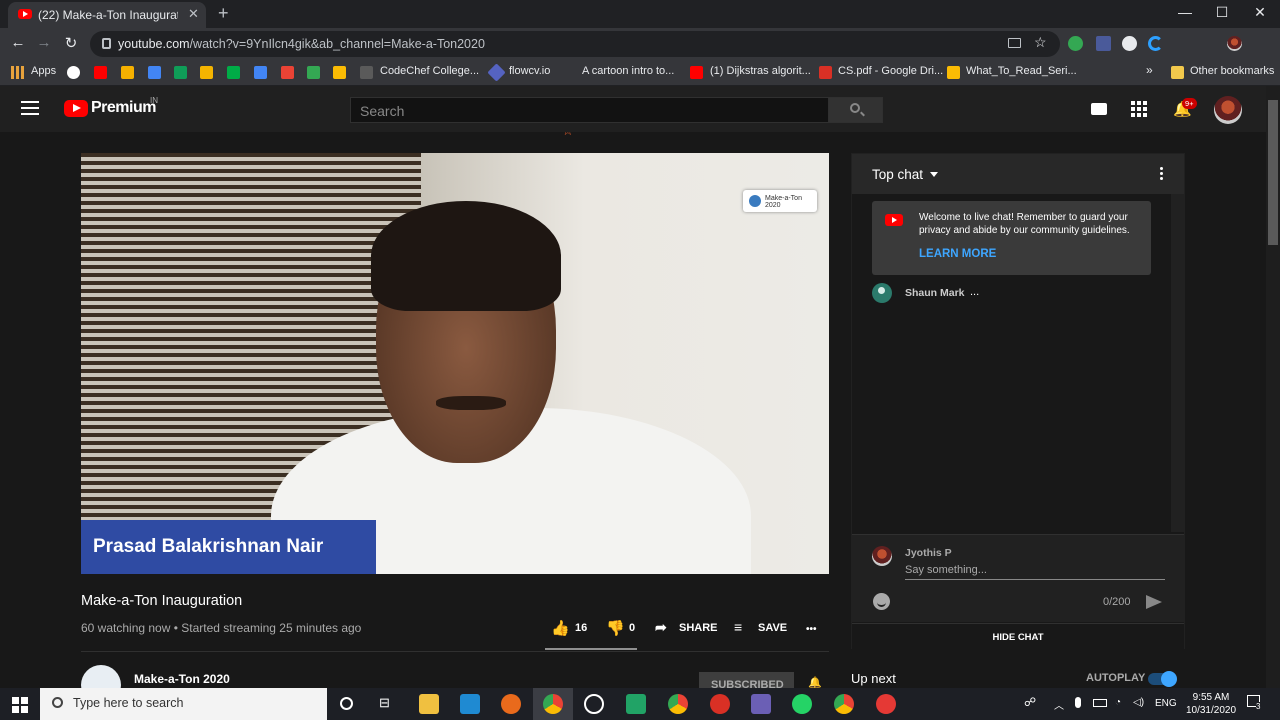 The image size is (1280, 720). What do you see at coordinates (73, 72) in the screenshot?
I see `github-icon` at bounding box center [73, 72].